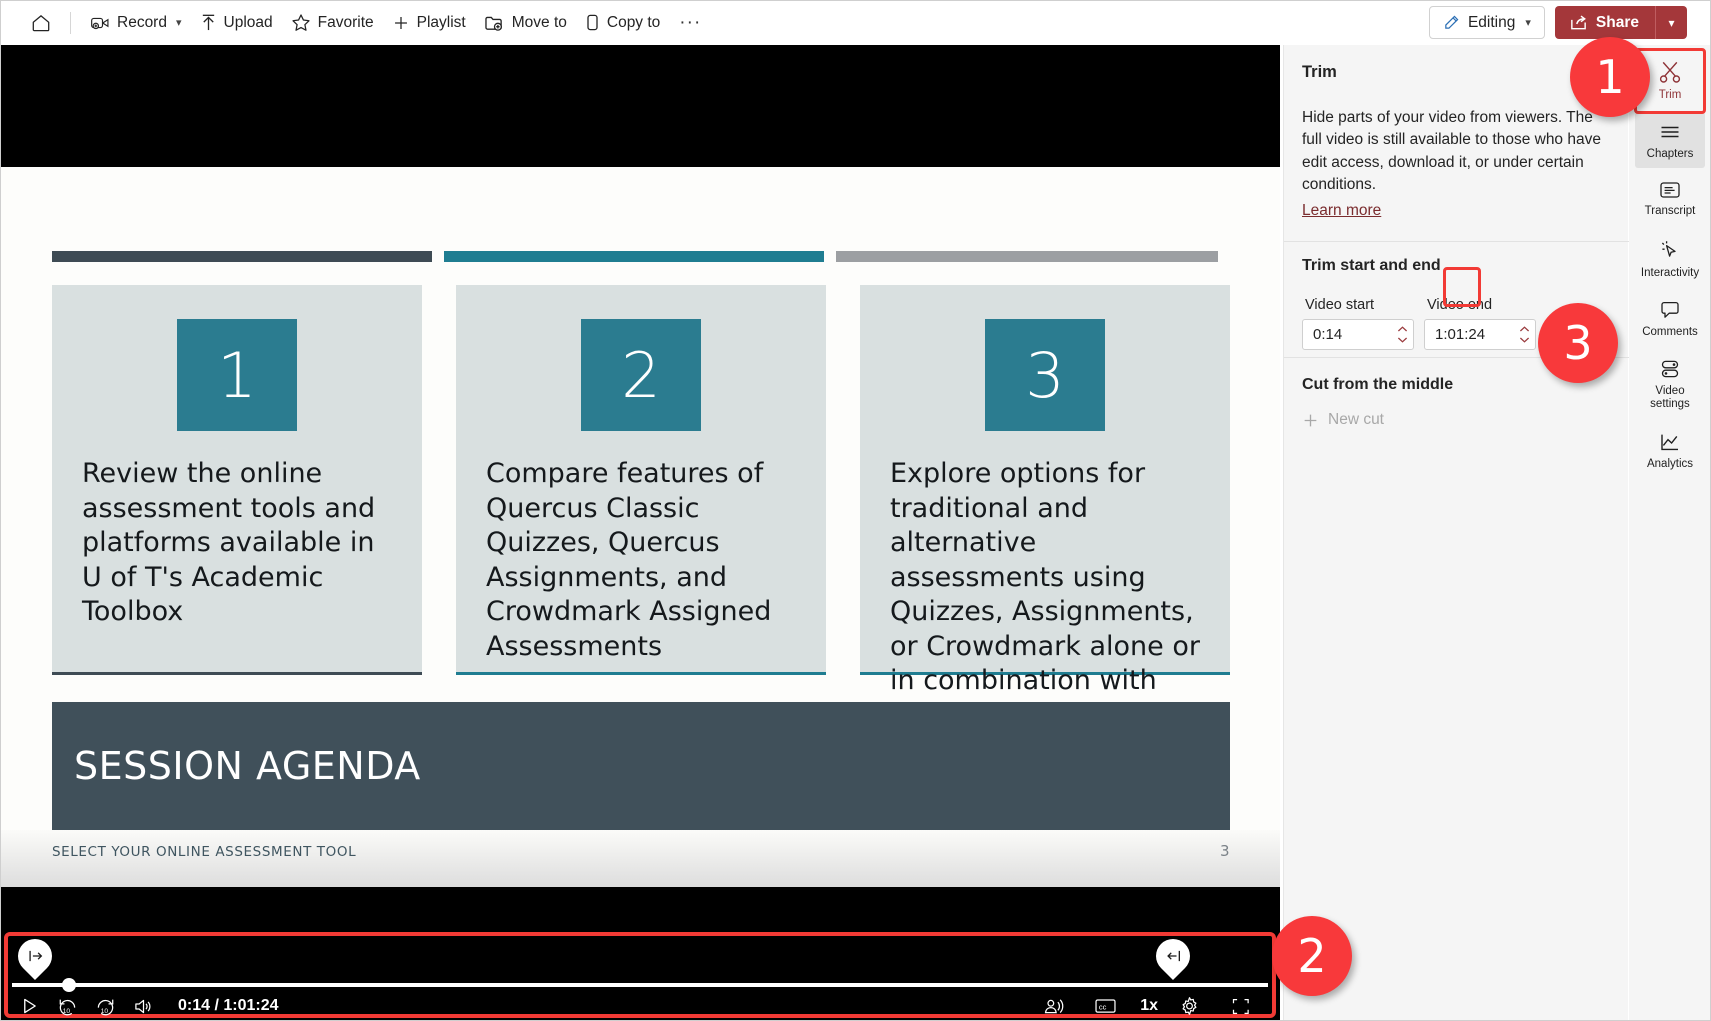  I want to click on video-start-value: 0:14, so click(1328, 334).